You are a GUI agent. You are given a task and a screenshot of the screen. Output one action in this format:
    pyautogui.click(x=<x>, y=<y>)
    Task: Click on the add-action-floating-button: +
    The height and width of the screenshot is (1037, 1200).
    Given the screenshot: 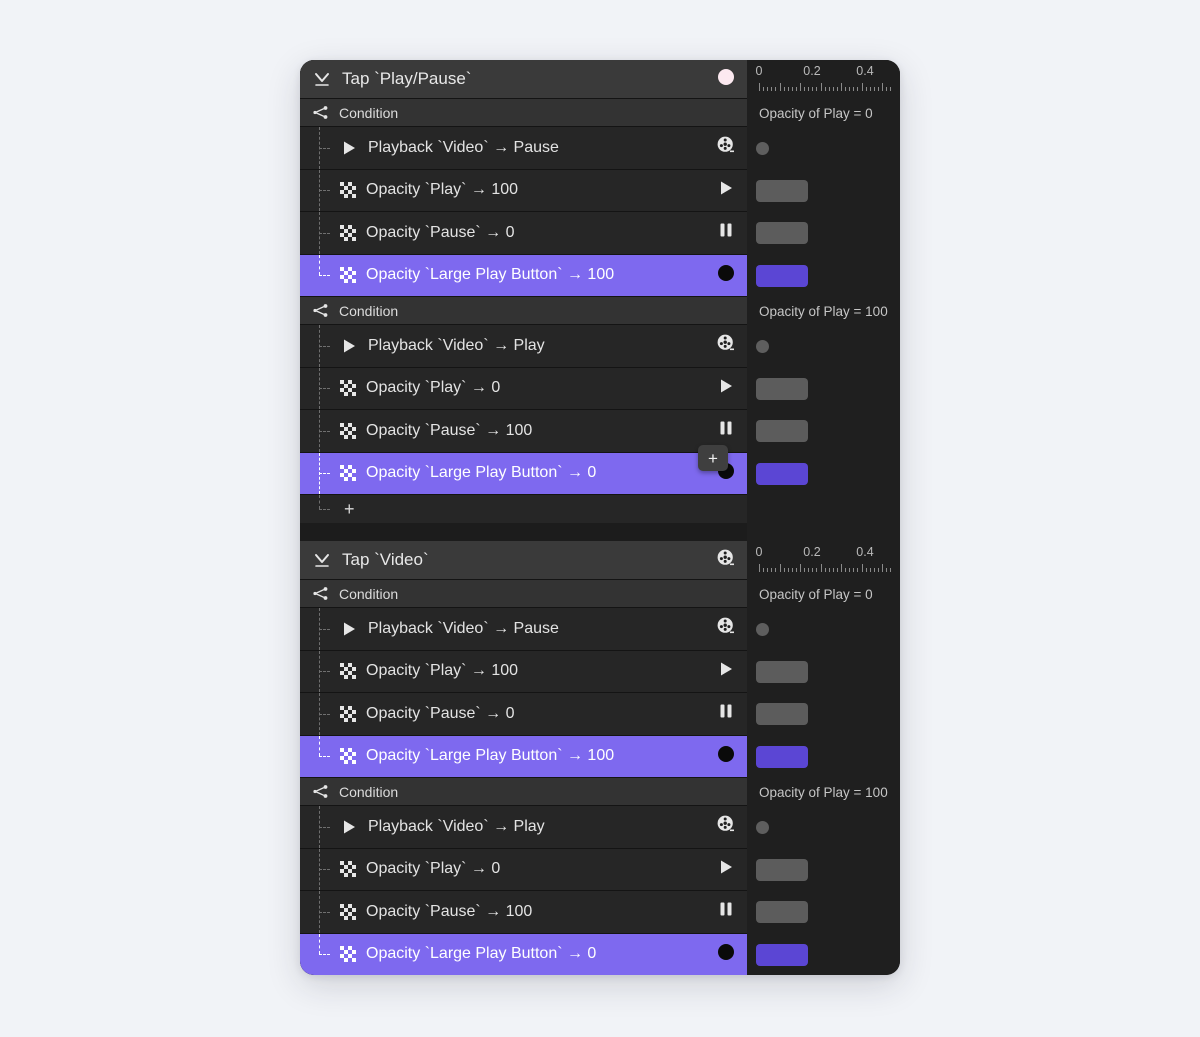 What is the action you would take?
    pyautogui.click(x=713, y=458)
    